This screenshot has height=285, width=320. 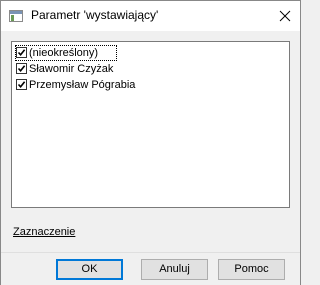 What do you see at coordinates (251, 269) in the screenshot?
I see `help-button: Pomoc` at bounding box center [251, 269].